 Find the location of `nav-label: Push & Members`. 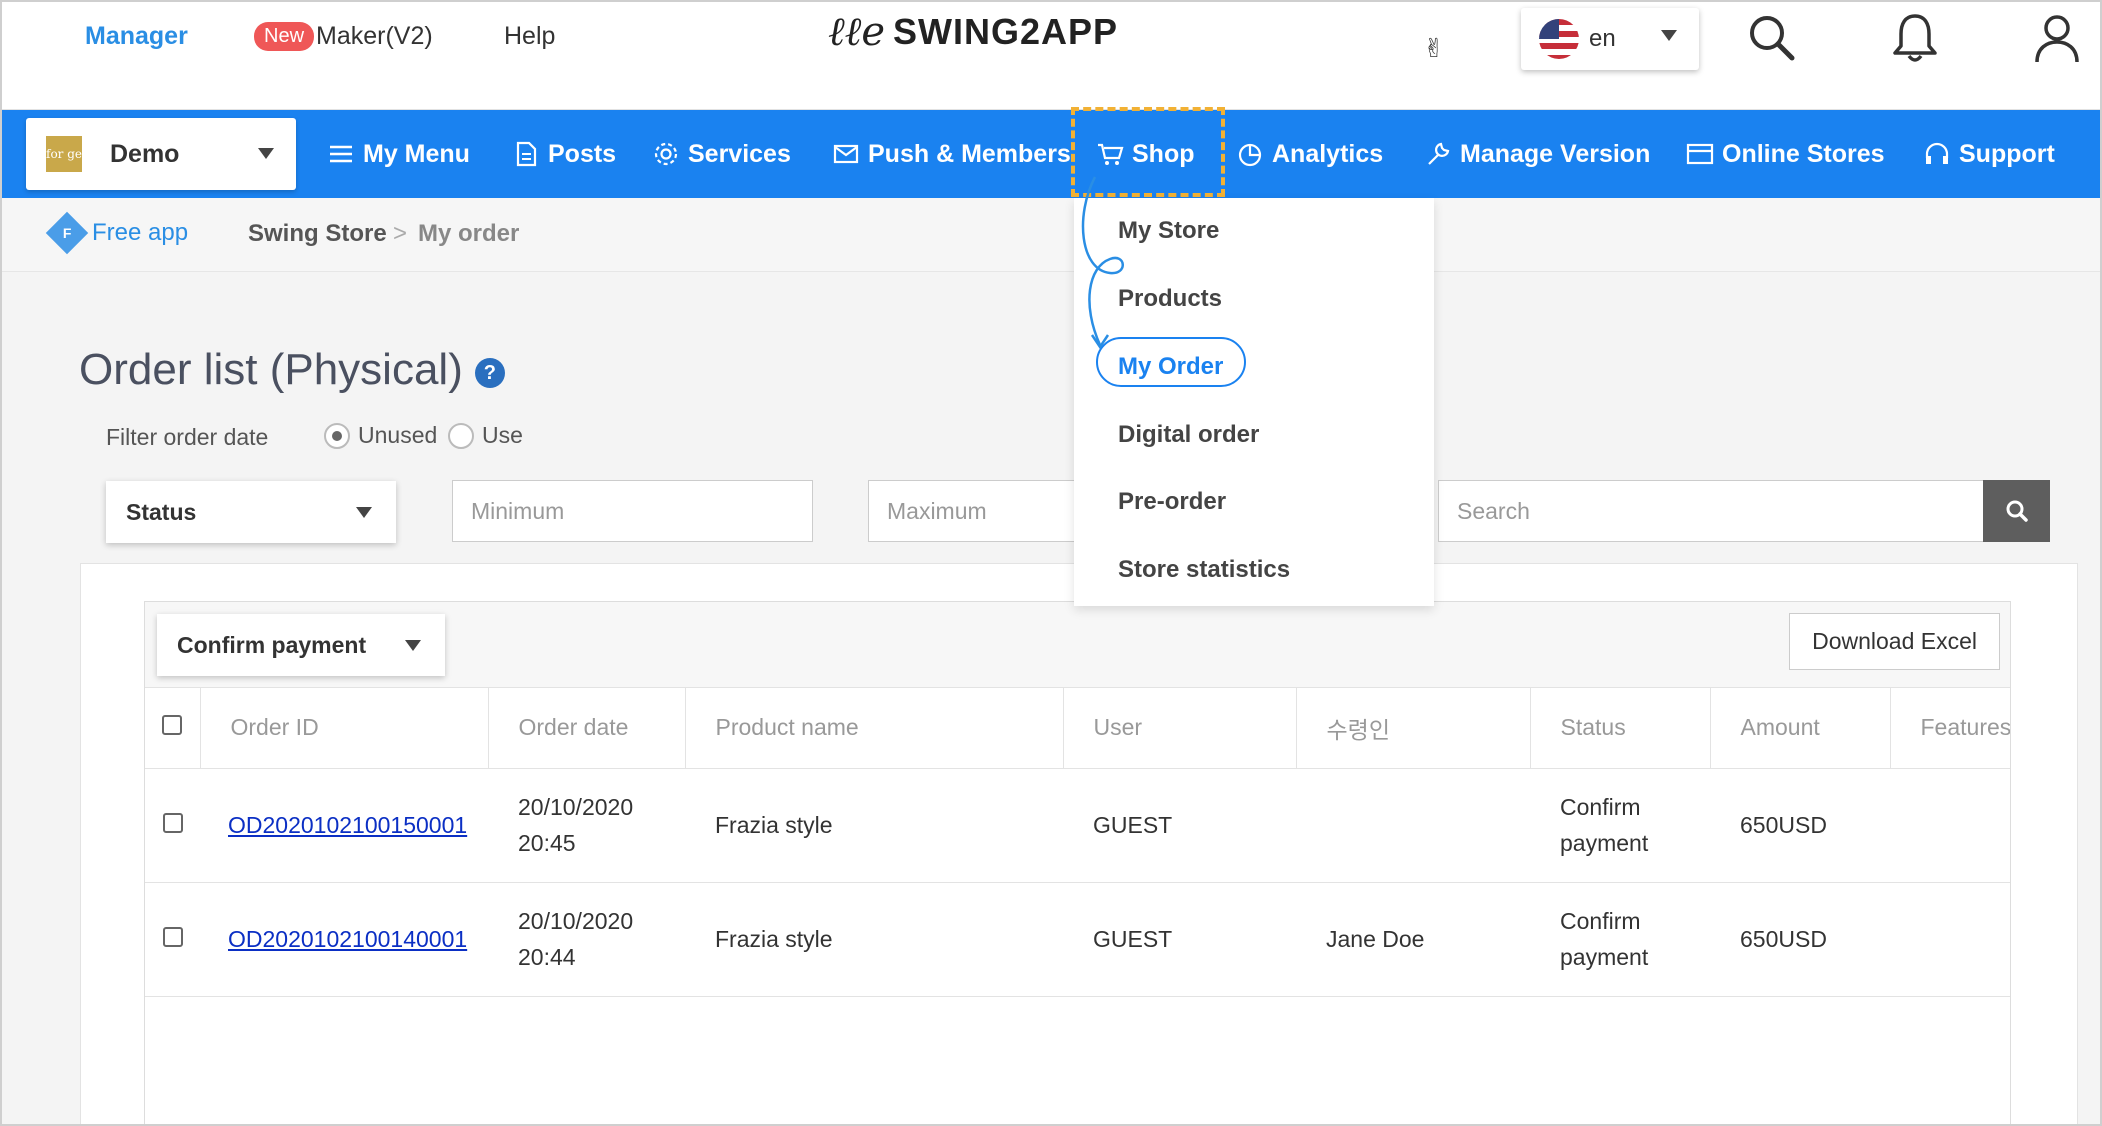

nav-label: Push & Members is located at coordinates (969, 153).